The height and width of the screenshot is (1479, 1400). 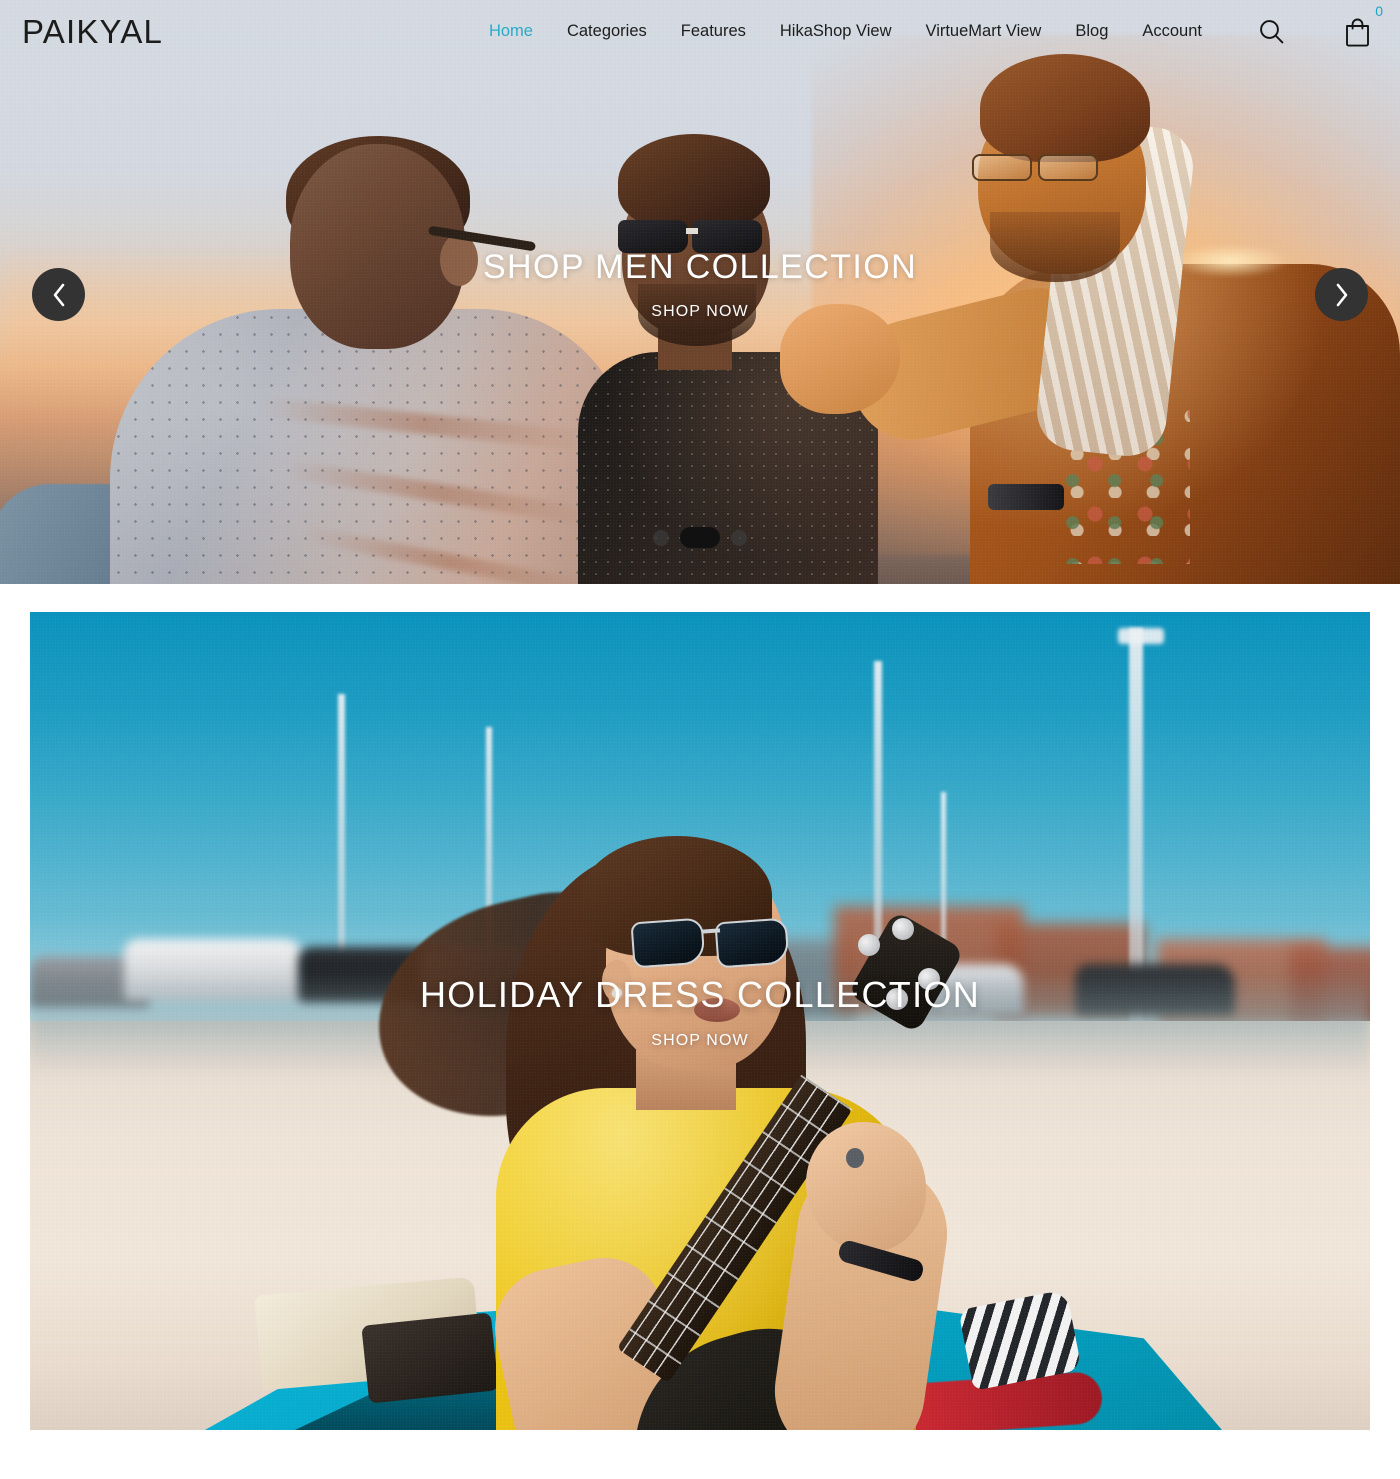 What do you see at coordinates (692, 231) in the screenshot?
I see `sunglass-bridge` at bounding box center [692, 231].